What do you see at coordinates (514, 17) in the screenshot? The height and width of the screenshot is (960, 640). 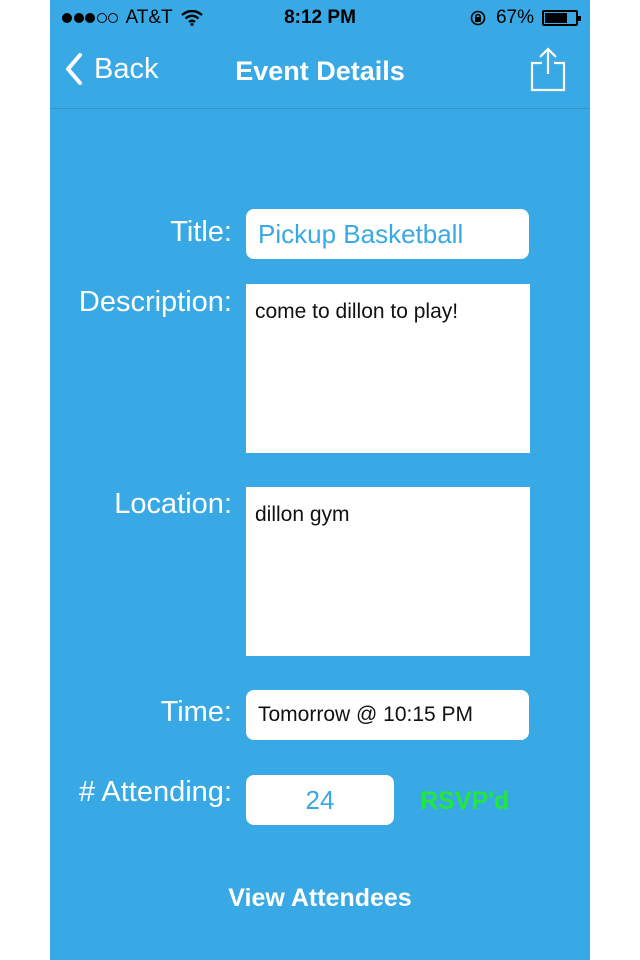 I see `battery-percent: 67%` at bounding box center [514, 17].